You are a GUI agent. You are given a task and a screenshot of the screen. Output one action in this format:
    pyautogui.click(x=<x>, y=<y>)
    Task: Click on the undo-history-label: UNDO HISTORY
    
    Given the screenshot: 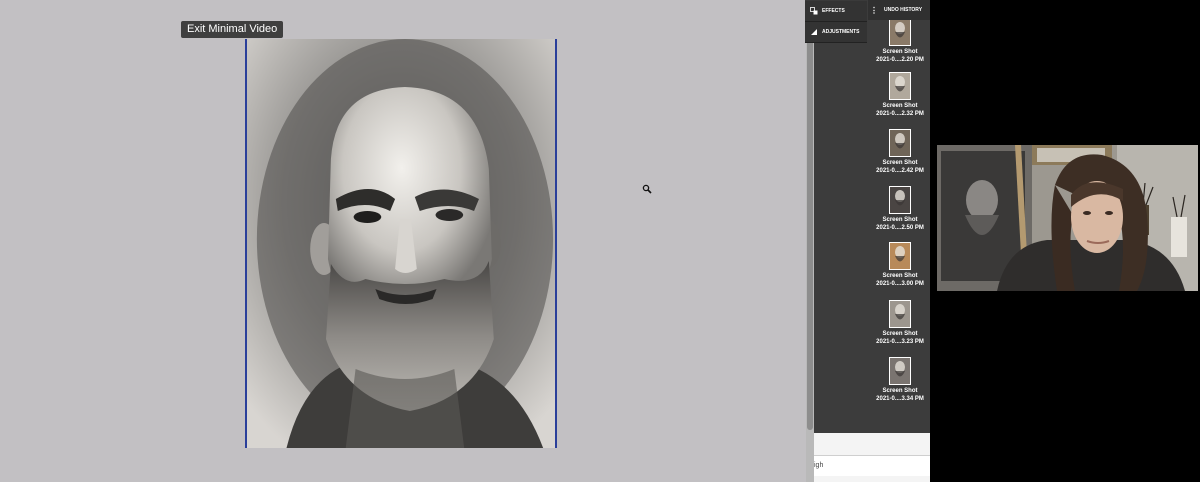 What is the action you would take?
    pyautogui.click(x=903, y=10)
    